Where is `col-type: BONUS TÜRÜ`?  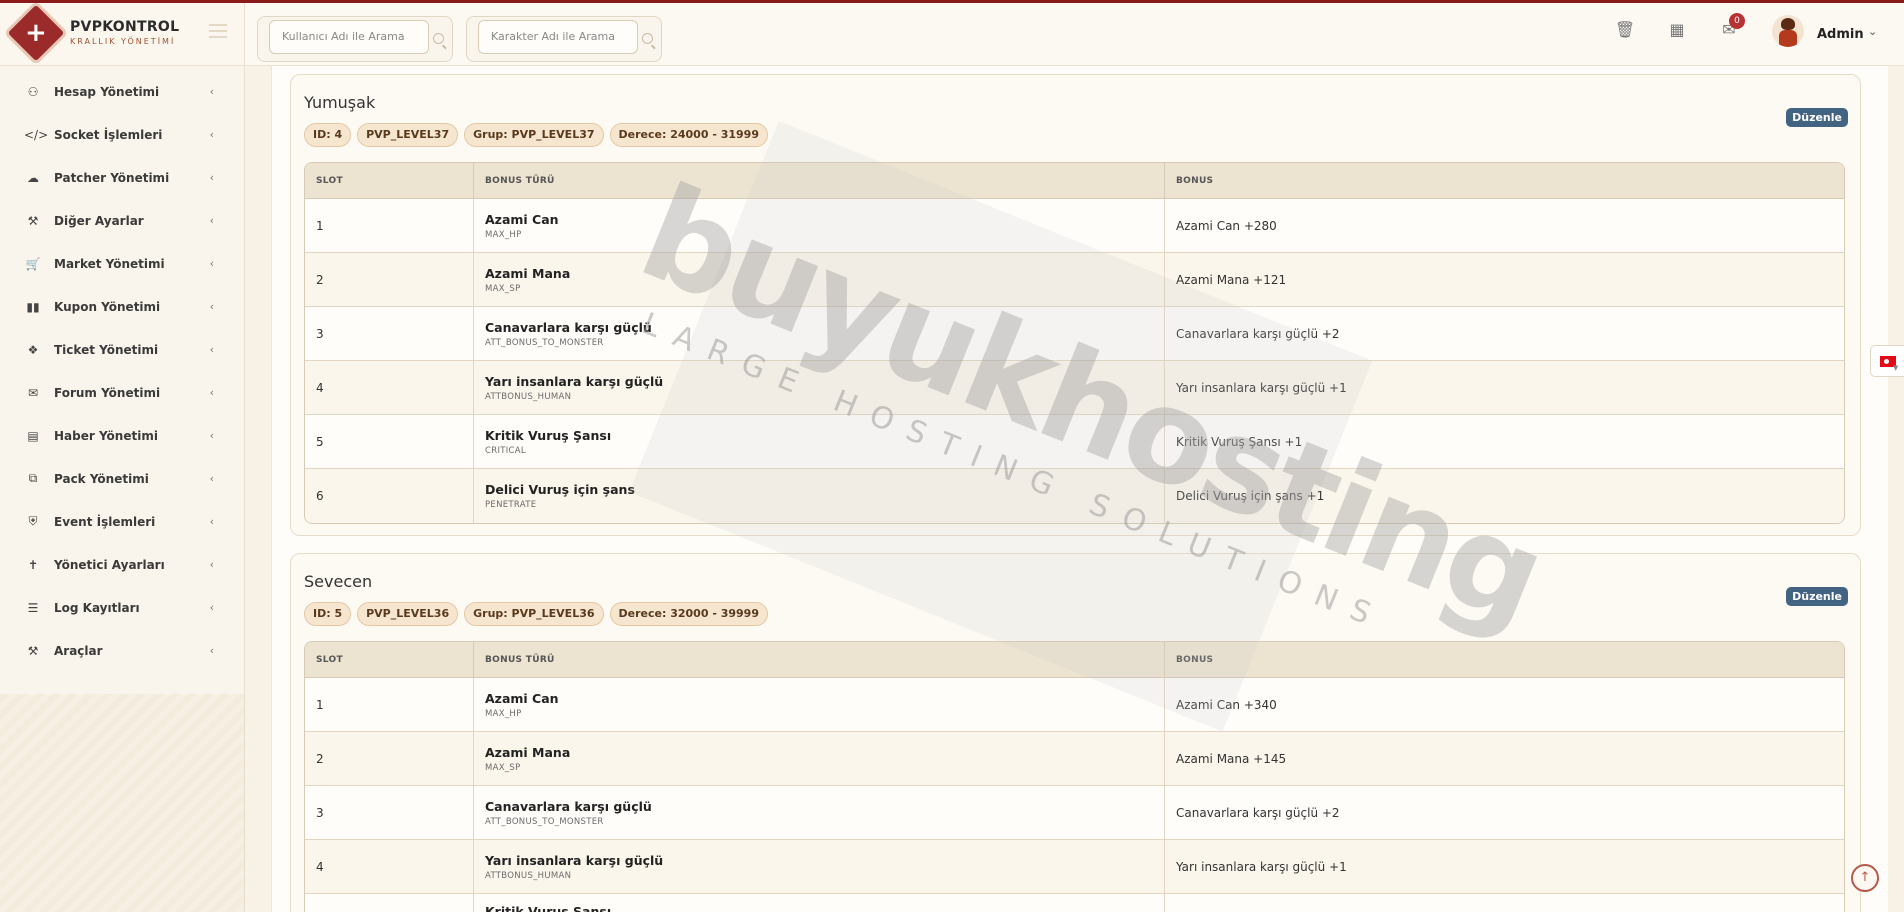
col-type: BONUS TÜRÜ is located at coordinates (819, 180).